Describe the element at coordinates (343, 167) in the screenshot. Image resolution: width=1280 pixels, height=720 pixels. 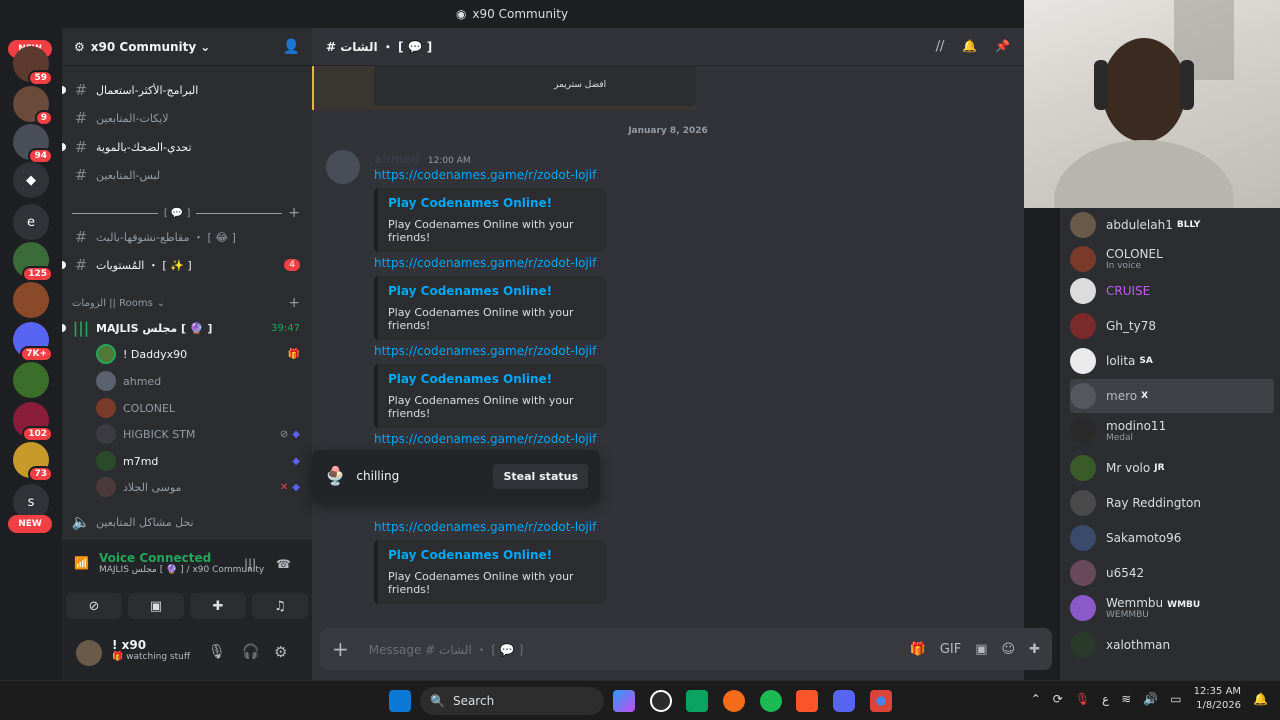
I see `message-avatar` at that location.